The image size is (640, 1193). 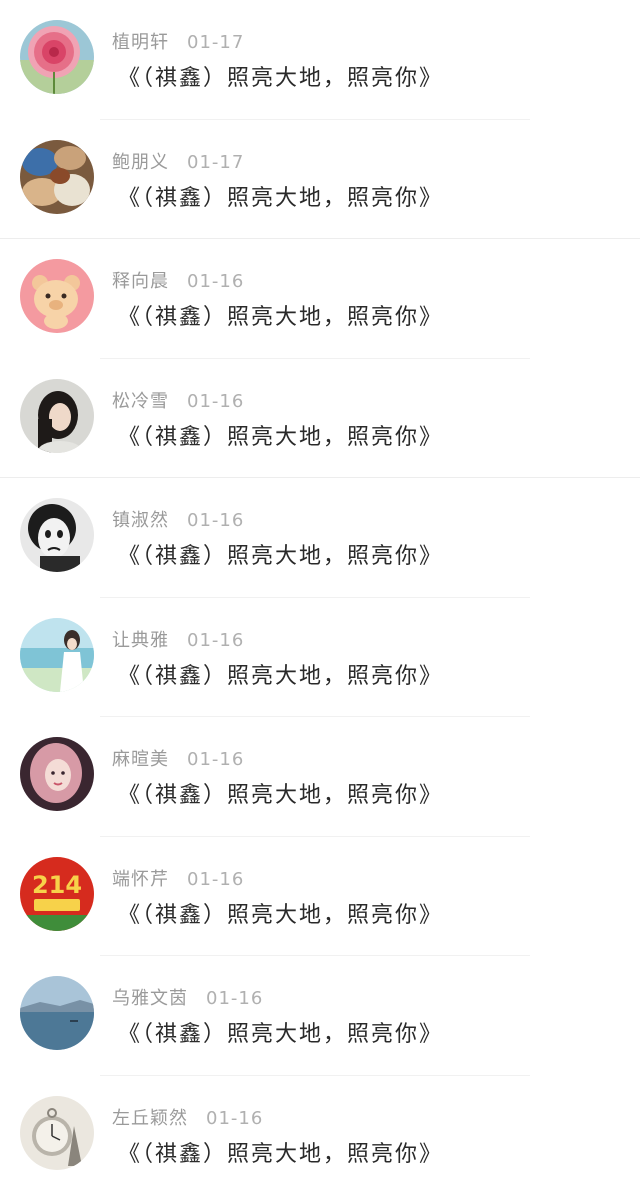 I want to click on sender-line: 端怀芹 01-16, so click(x=178, y=878).